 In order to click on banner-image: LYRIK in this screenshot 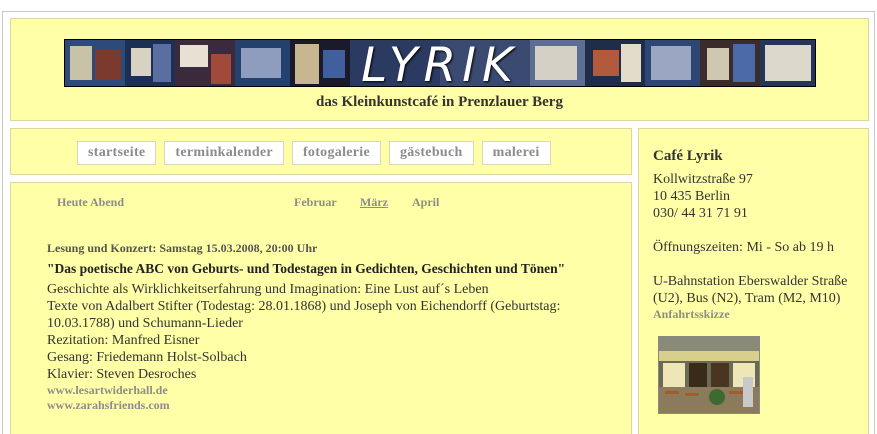, I will do `click(440, 63)`.